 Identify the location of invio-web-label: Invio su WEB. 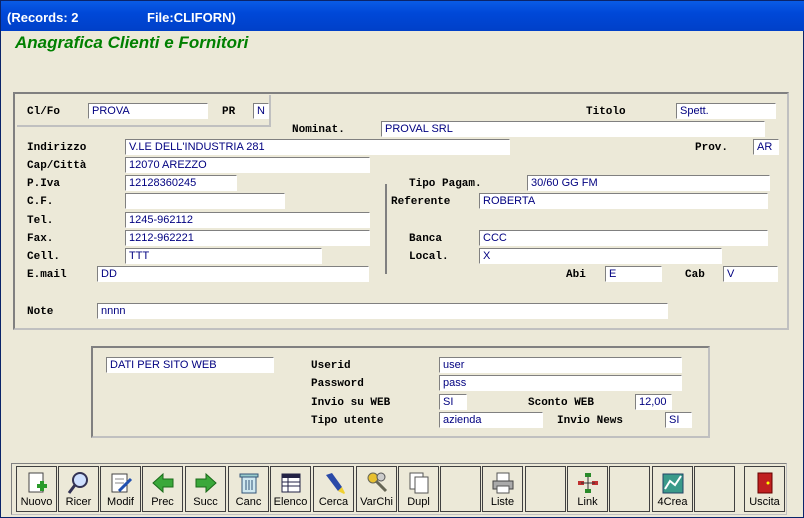
(351, 403).